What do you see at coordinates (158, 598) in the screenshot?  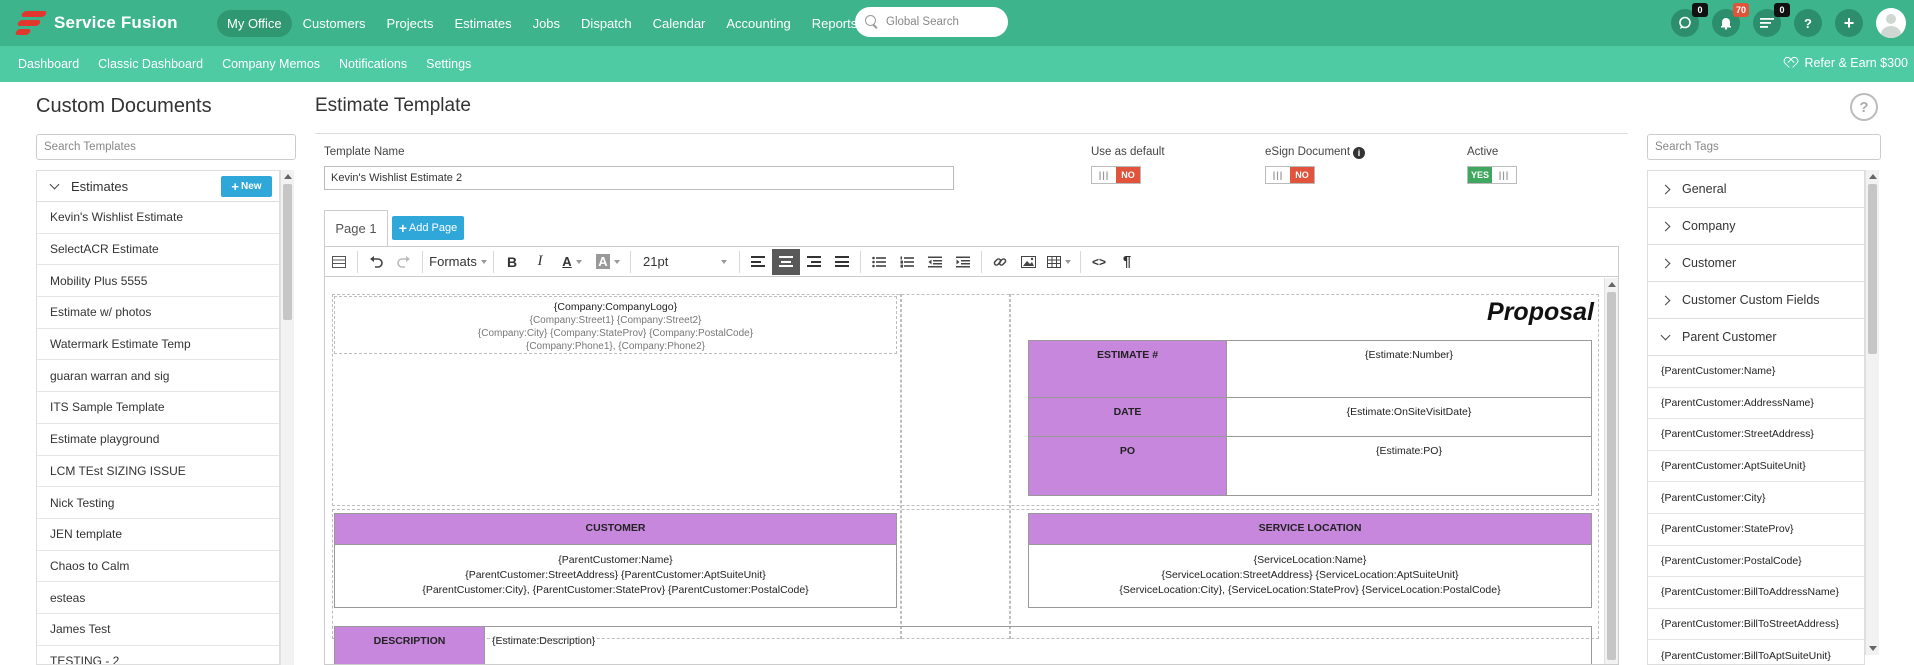 I see `template-item: esteas` at bounding box center [158, 598].